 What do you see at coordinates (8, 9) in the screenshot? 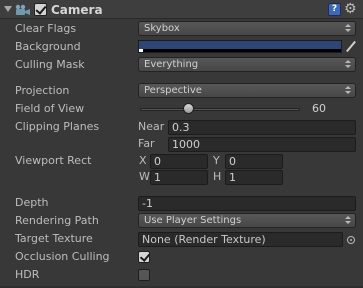
I see `foldout-arrow-icon` at bounding box center [8, 9].